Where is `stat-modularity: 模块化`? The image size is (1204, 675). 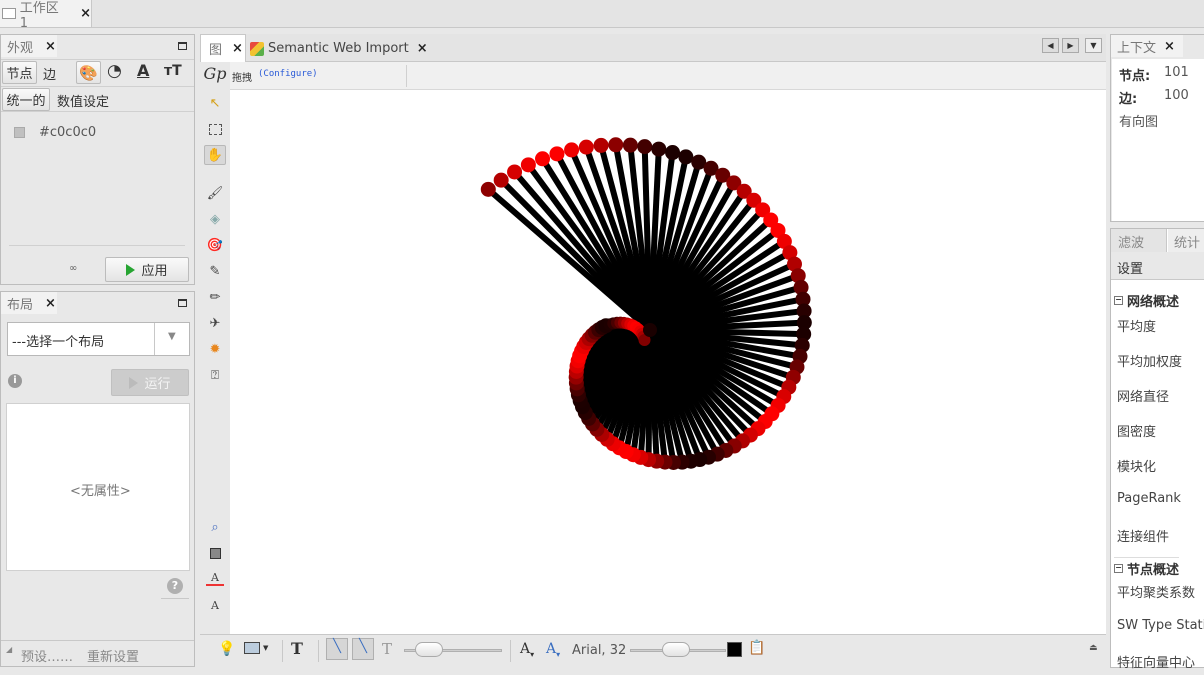 stat-modularity: 模块化 is located at coordinates (1136, 465).